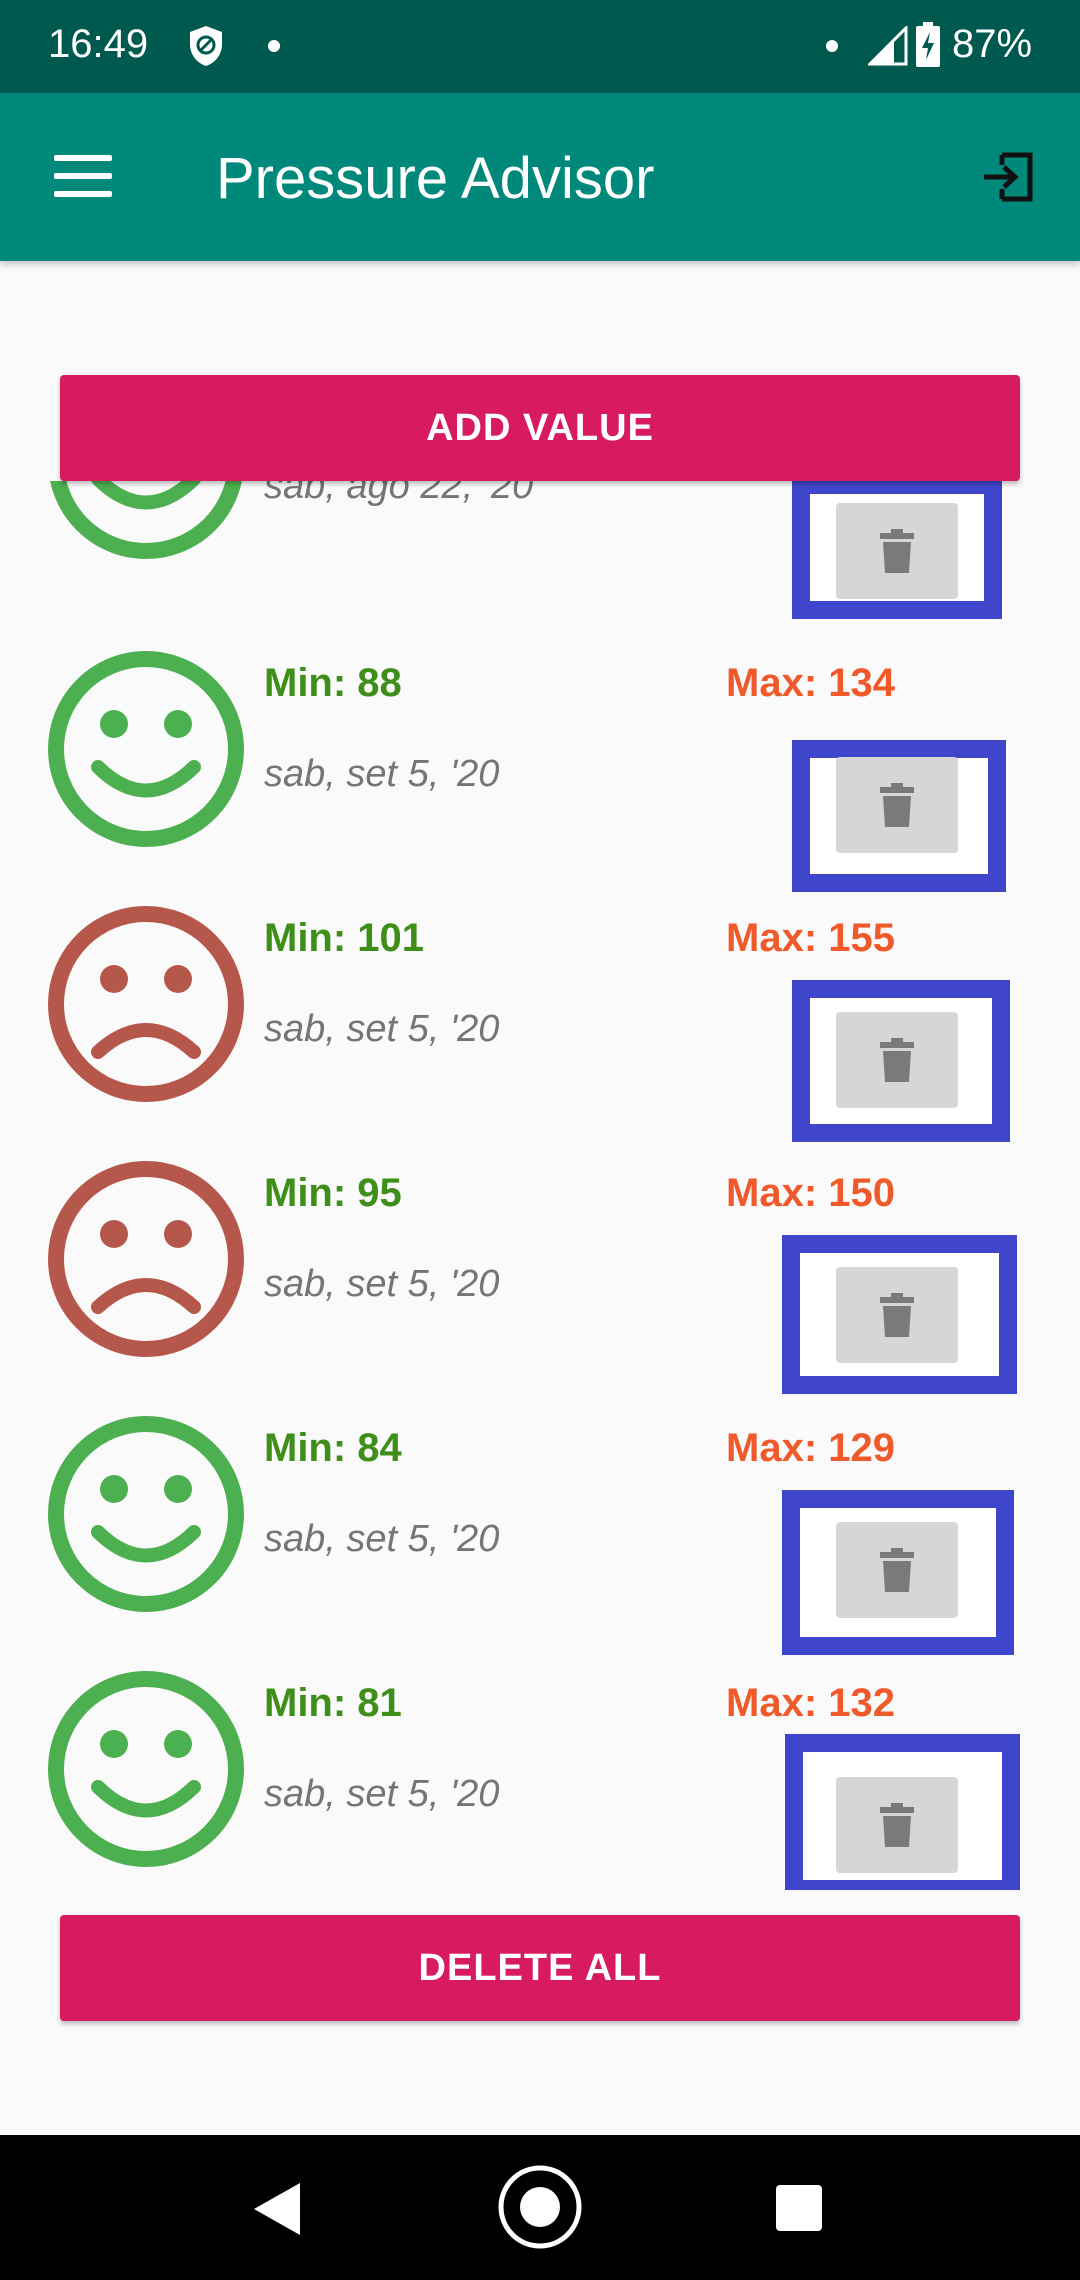 This screenshot has width=1080, height=2280. Describe the element at coordinates (333, 1448) in the screenshot. I see `min-value: Min: 84` at that location.